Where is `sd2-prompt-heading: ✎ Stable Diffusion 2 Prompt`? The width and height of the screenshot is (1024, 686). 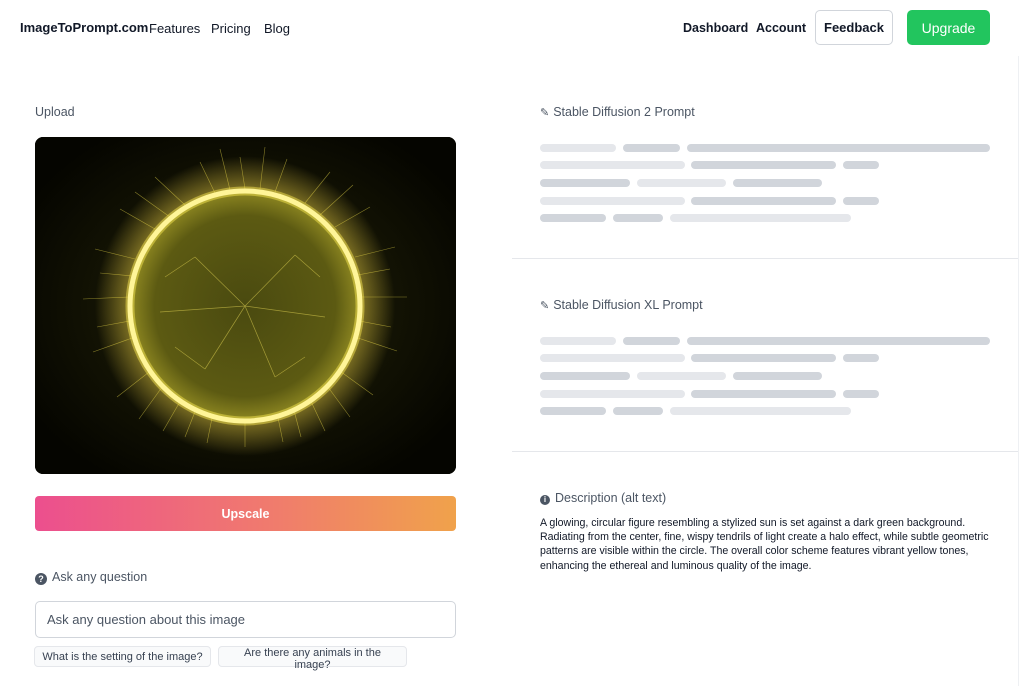 sd2-prompt-heading: ✎ Stable Diffusion 2 Prompt is located at coordinates (617, 112).